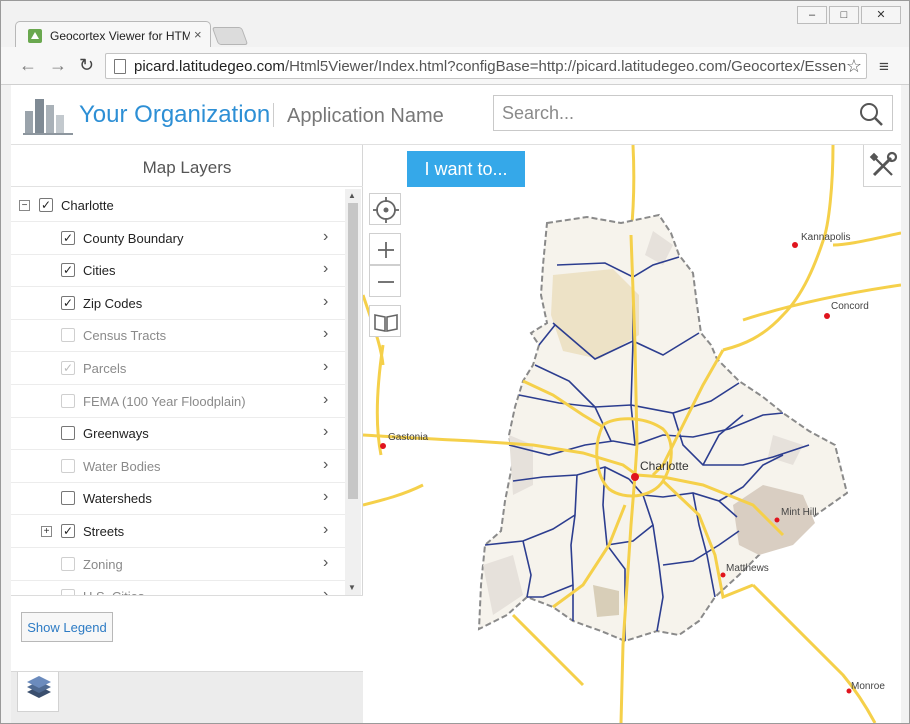 The width and height of the screenshot is (910, 724). Describe the element at coordinates (67, 627) in the screenshot. I see `show-legend-button: Show Legend` at that location.